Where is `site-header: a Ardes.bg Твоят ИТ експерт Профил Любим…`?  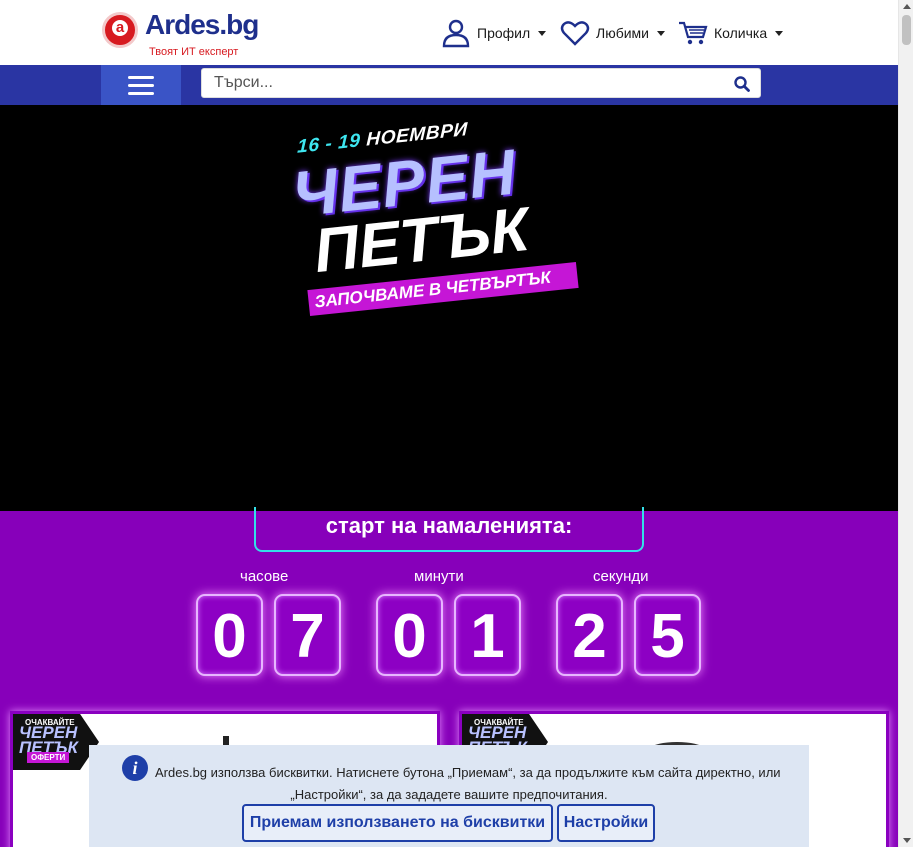 site-header: a Ardes.bg Твоят ИТ експерт Профил Любим… is located at coordinates (449, 32).